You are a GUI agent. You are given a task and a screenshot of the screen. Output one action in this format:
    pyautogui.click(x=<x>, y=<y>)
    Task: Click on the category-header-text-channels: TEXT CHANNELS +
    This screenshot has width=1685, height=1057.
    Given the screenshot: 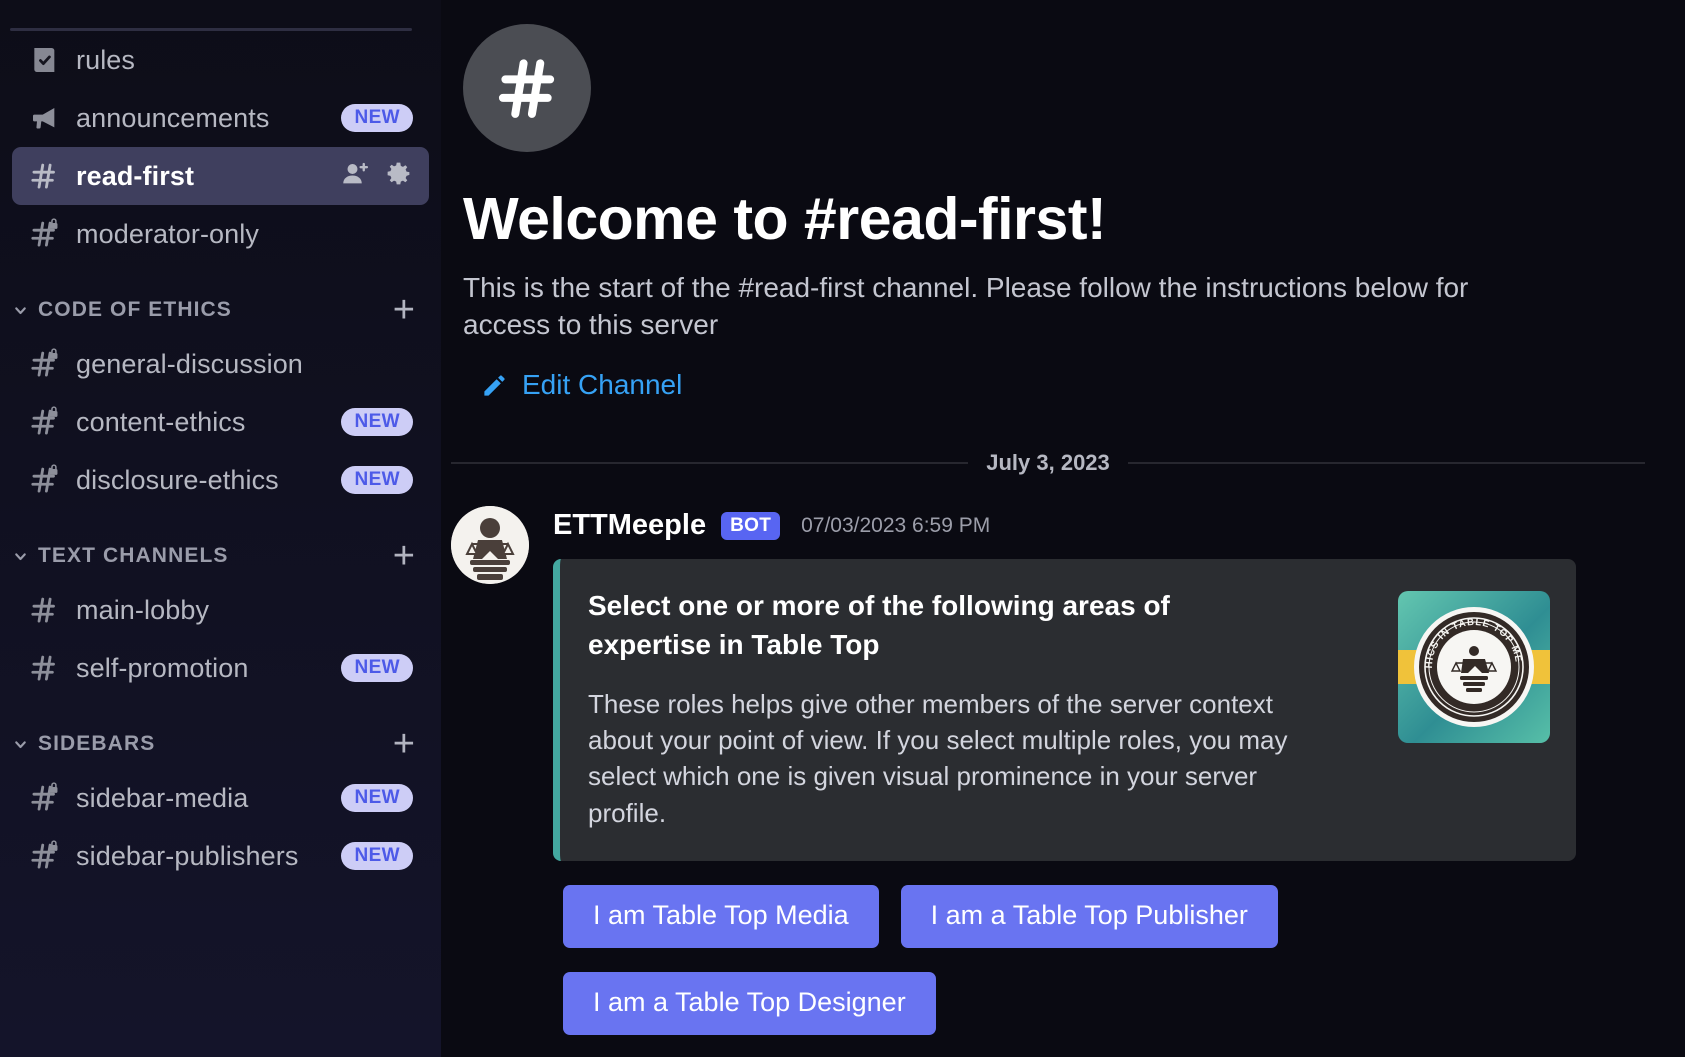 What is the action you would take?
    pyautogui.click(x=210, y=556)
    